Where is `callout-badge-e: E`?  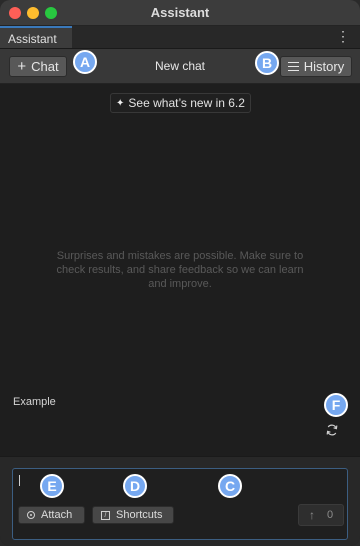 callout-badge-e: E is located at coordinates (52, 486).